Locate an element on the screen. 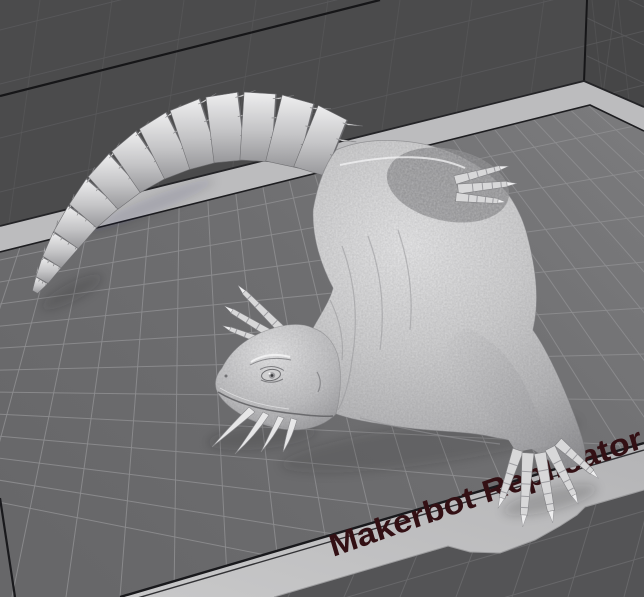 Image resolution: width=644 pixels, height=597 pixels. eye-highlight is located at coordinates (269, 373).